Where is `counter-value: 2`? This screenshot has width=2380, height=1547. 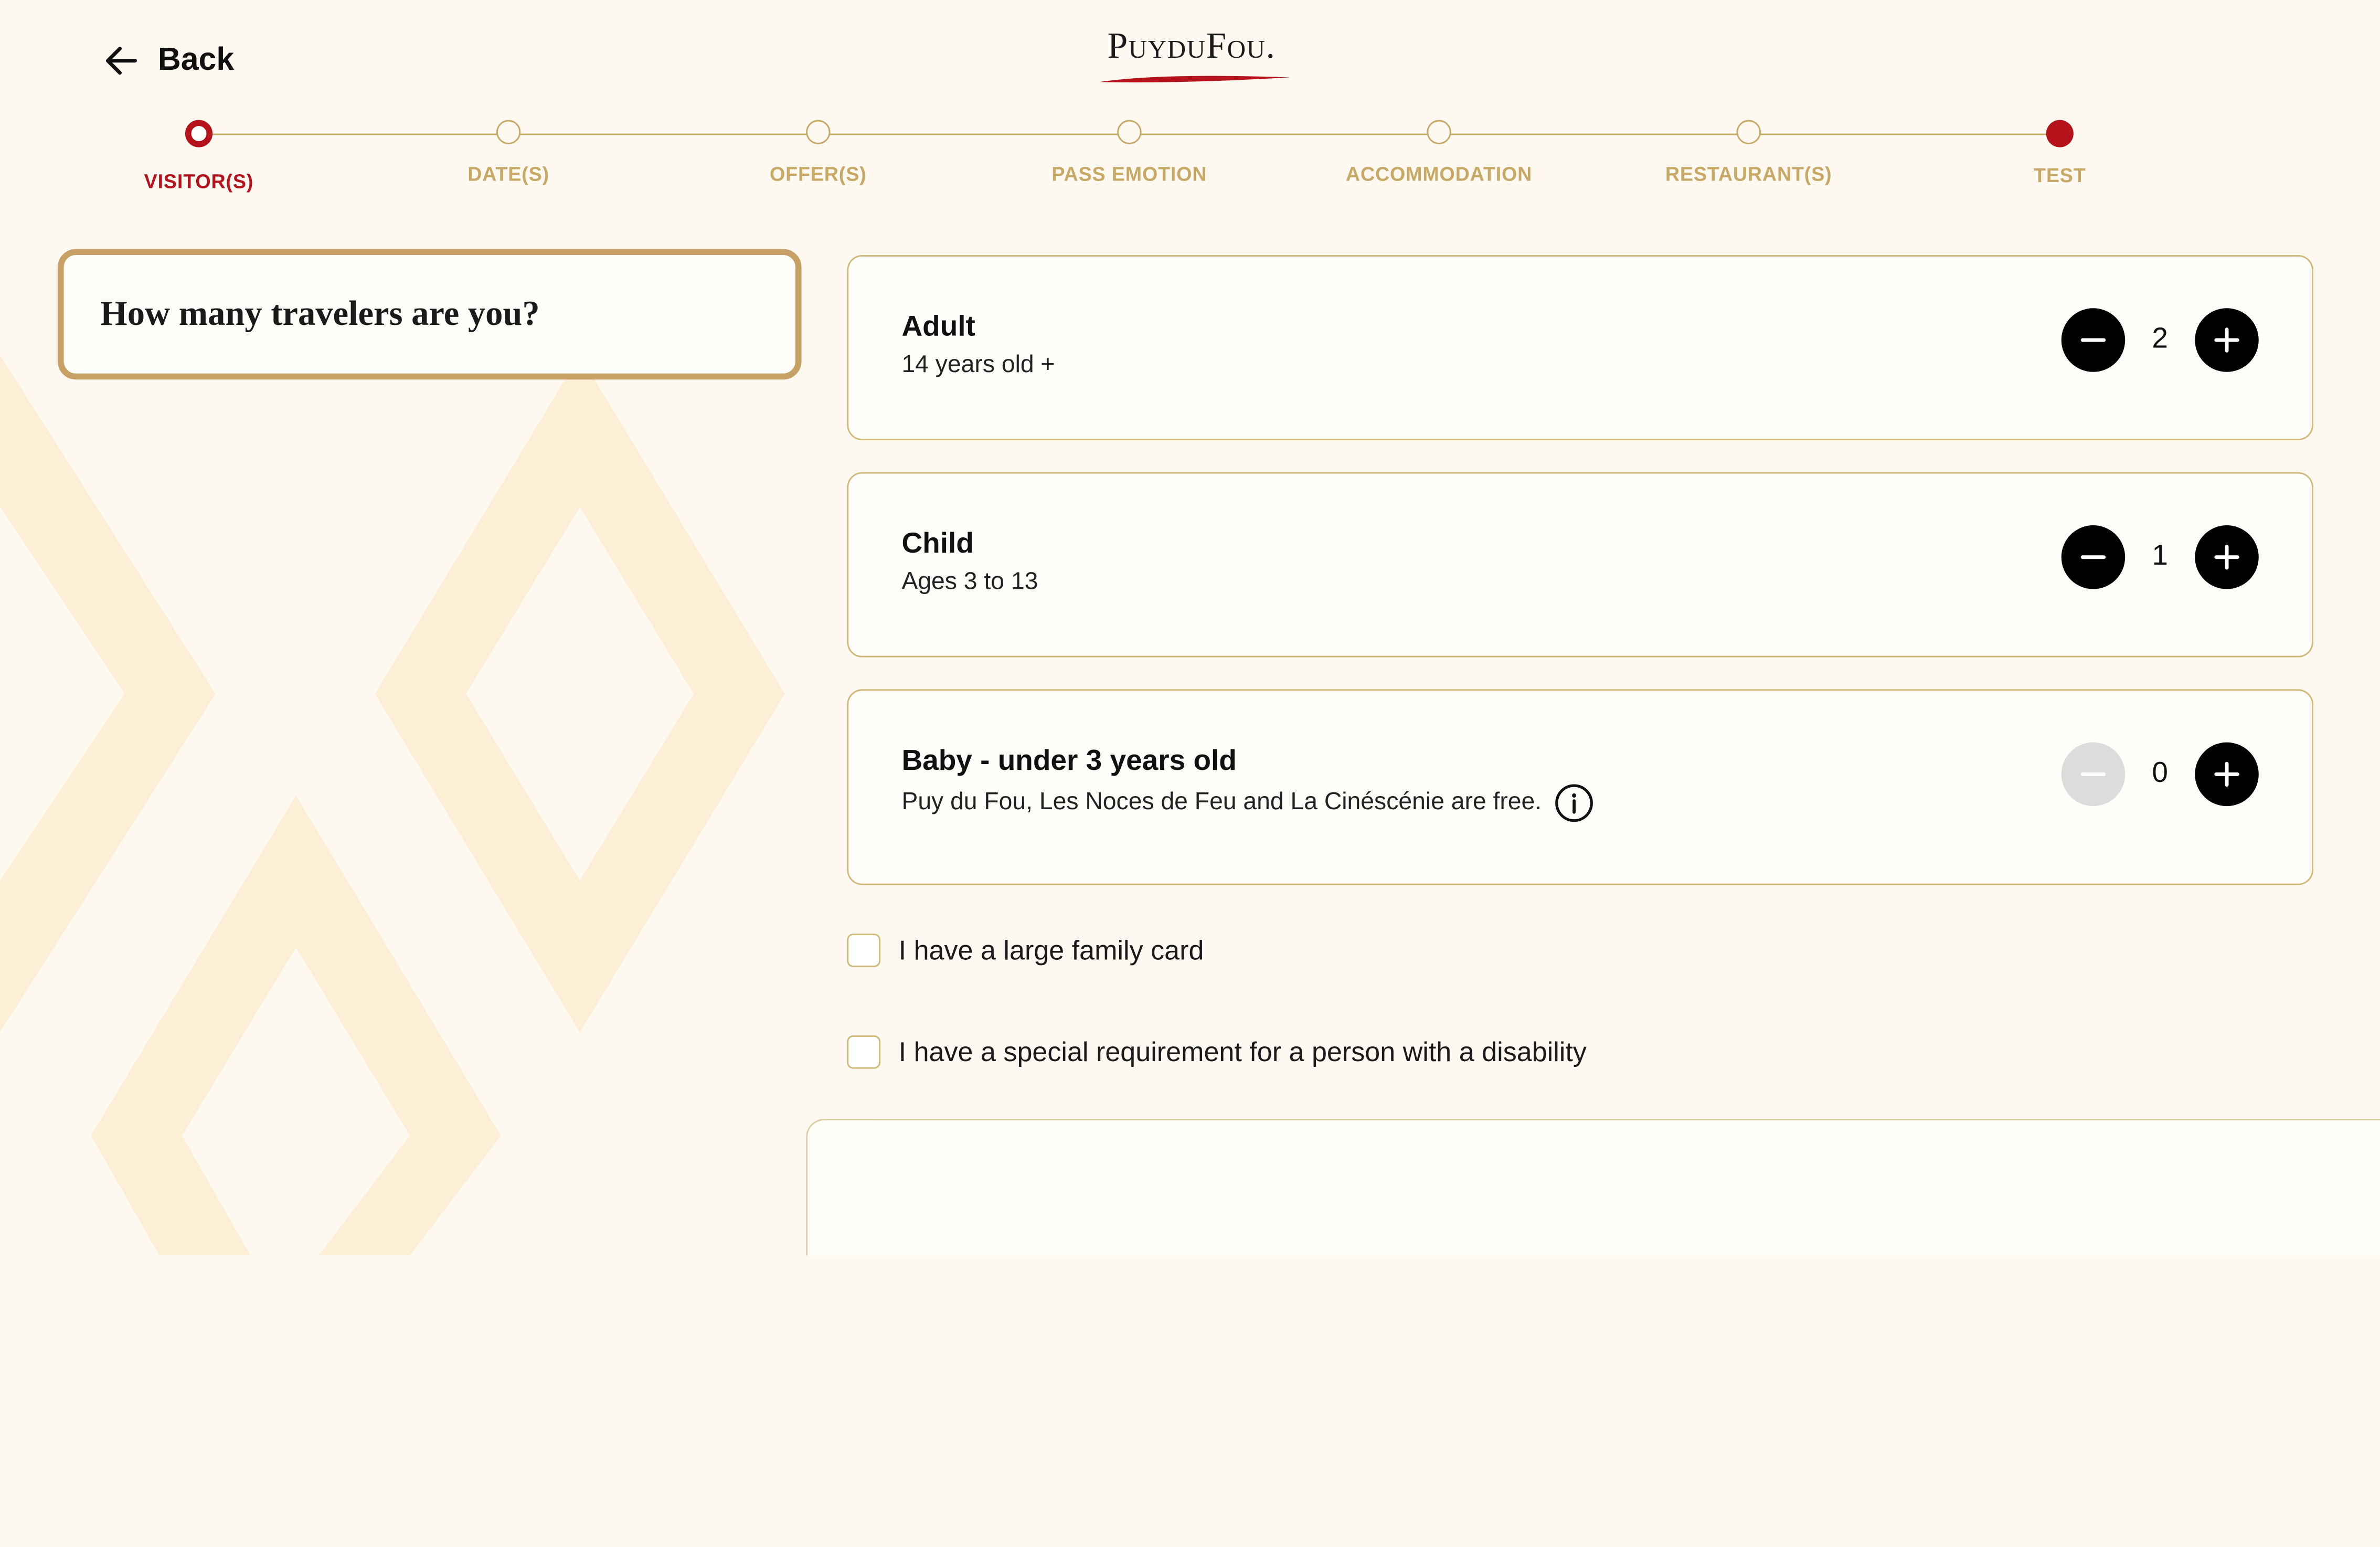
counter-value: 2 is located at coordinates (2160, 339).